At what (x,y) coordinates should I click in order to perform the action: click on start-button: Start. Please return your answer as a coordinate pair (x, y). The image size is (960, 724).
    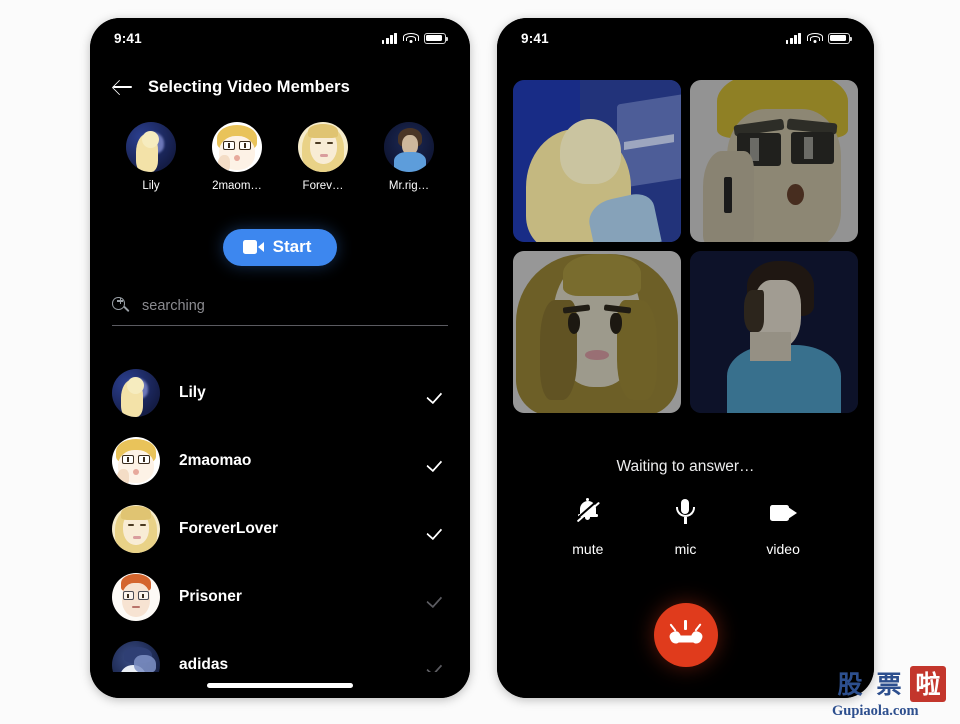
    Looking at the image, I should click on (280, 247).